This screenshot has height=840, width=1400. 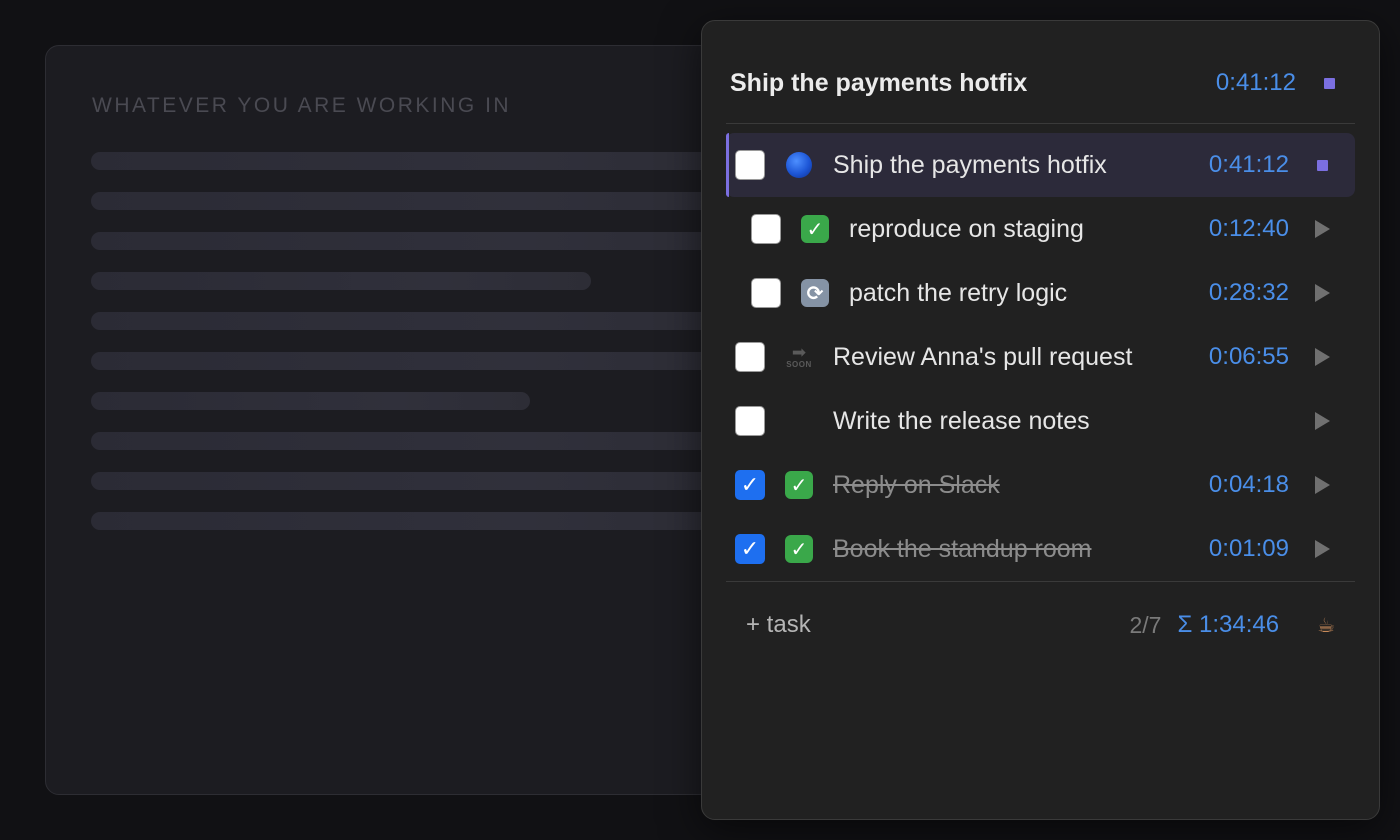 What do you see at coordinates (1248, 292) in the screenshot?
I see `task-time: 0:28:32` at bounding box center [1248, 292].